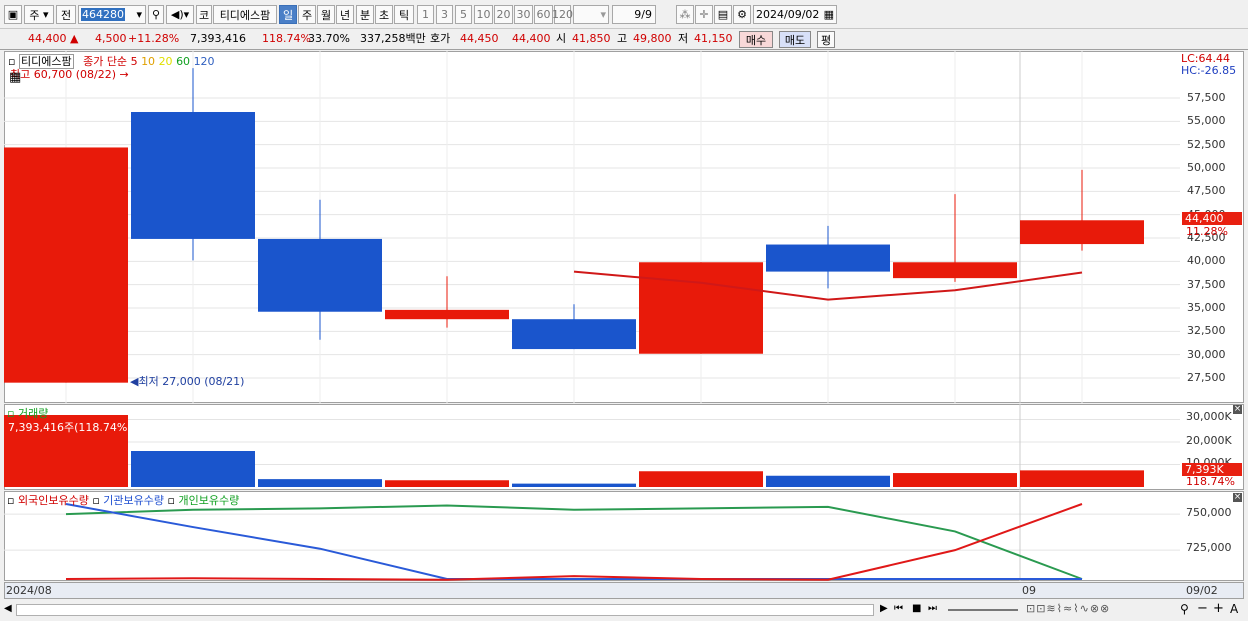 The image size is (1248, 621). Describe the element at coordinates (591, 14) in the screenshot. I see `interval-select: ▾` at that location.